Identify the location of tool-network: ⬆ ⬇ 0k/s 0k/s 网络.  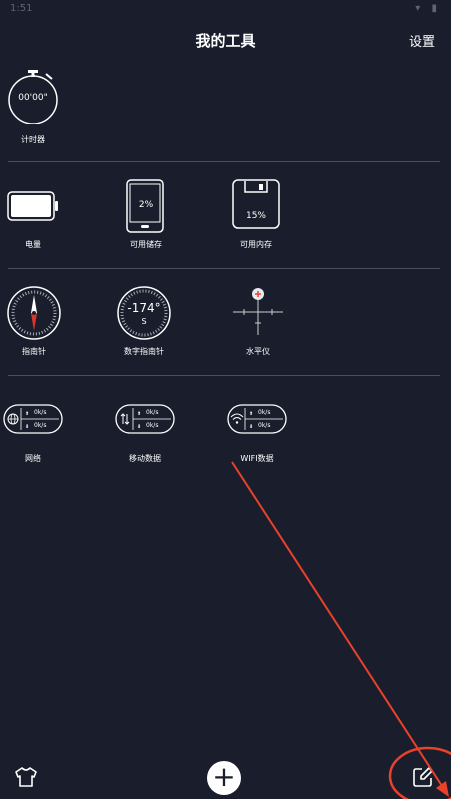
(33, 435).